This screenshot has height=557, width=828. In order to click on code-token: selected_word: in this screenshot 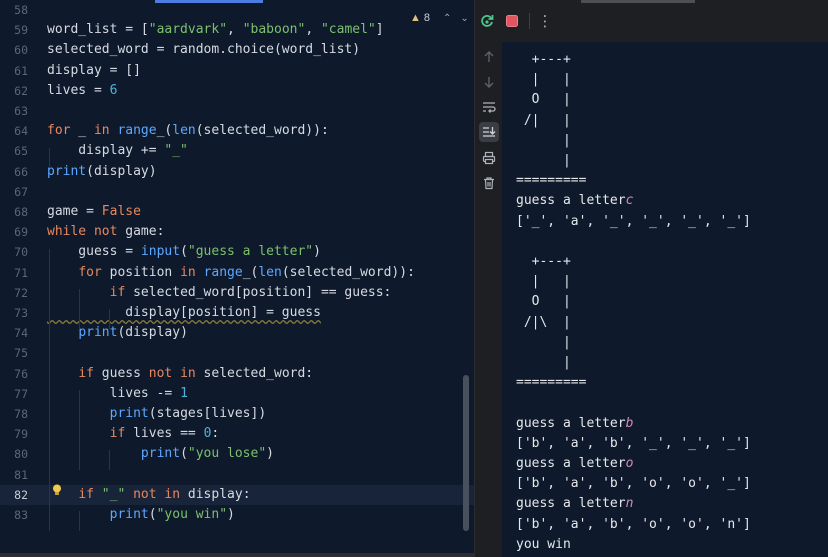, I will do `click(254, 373)`.